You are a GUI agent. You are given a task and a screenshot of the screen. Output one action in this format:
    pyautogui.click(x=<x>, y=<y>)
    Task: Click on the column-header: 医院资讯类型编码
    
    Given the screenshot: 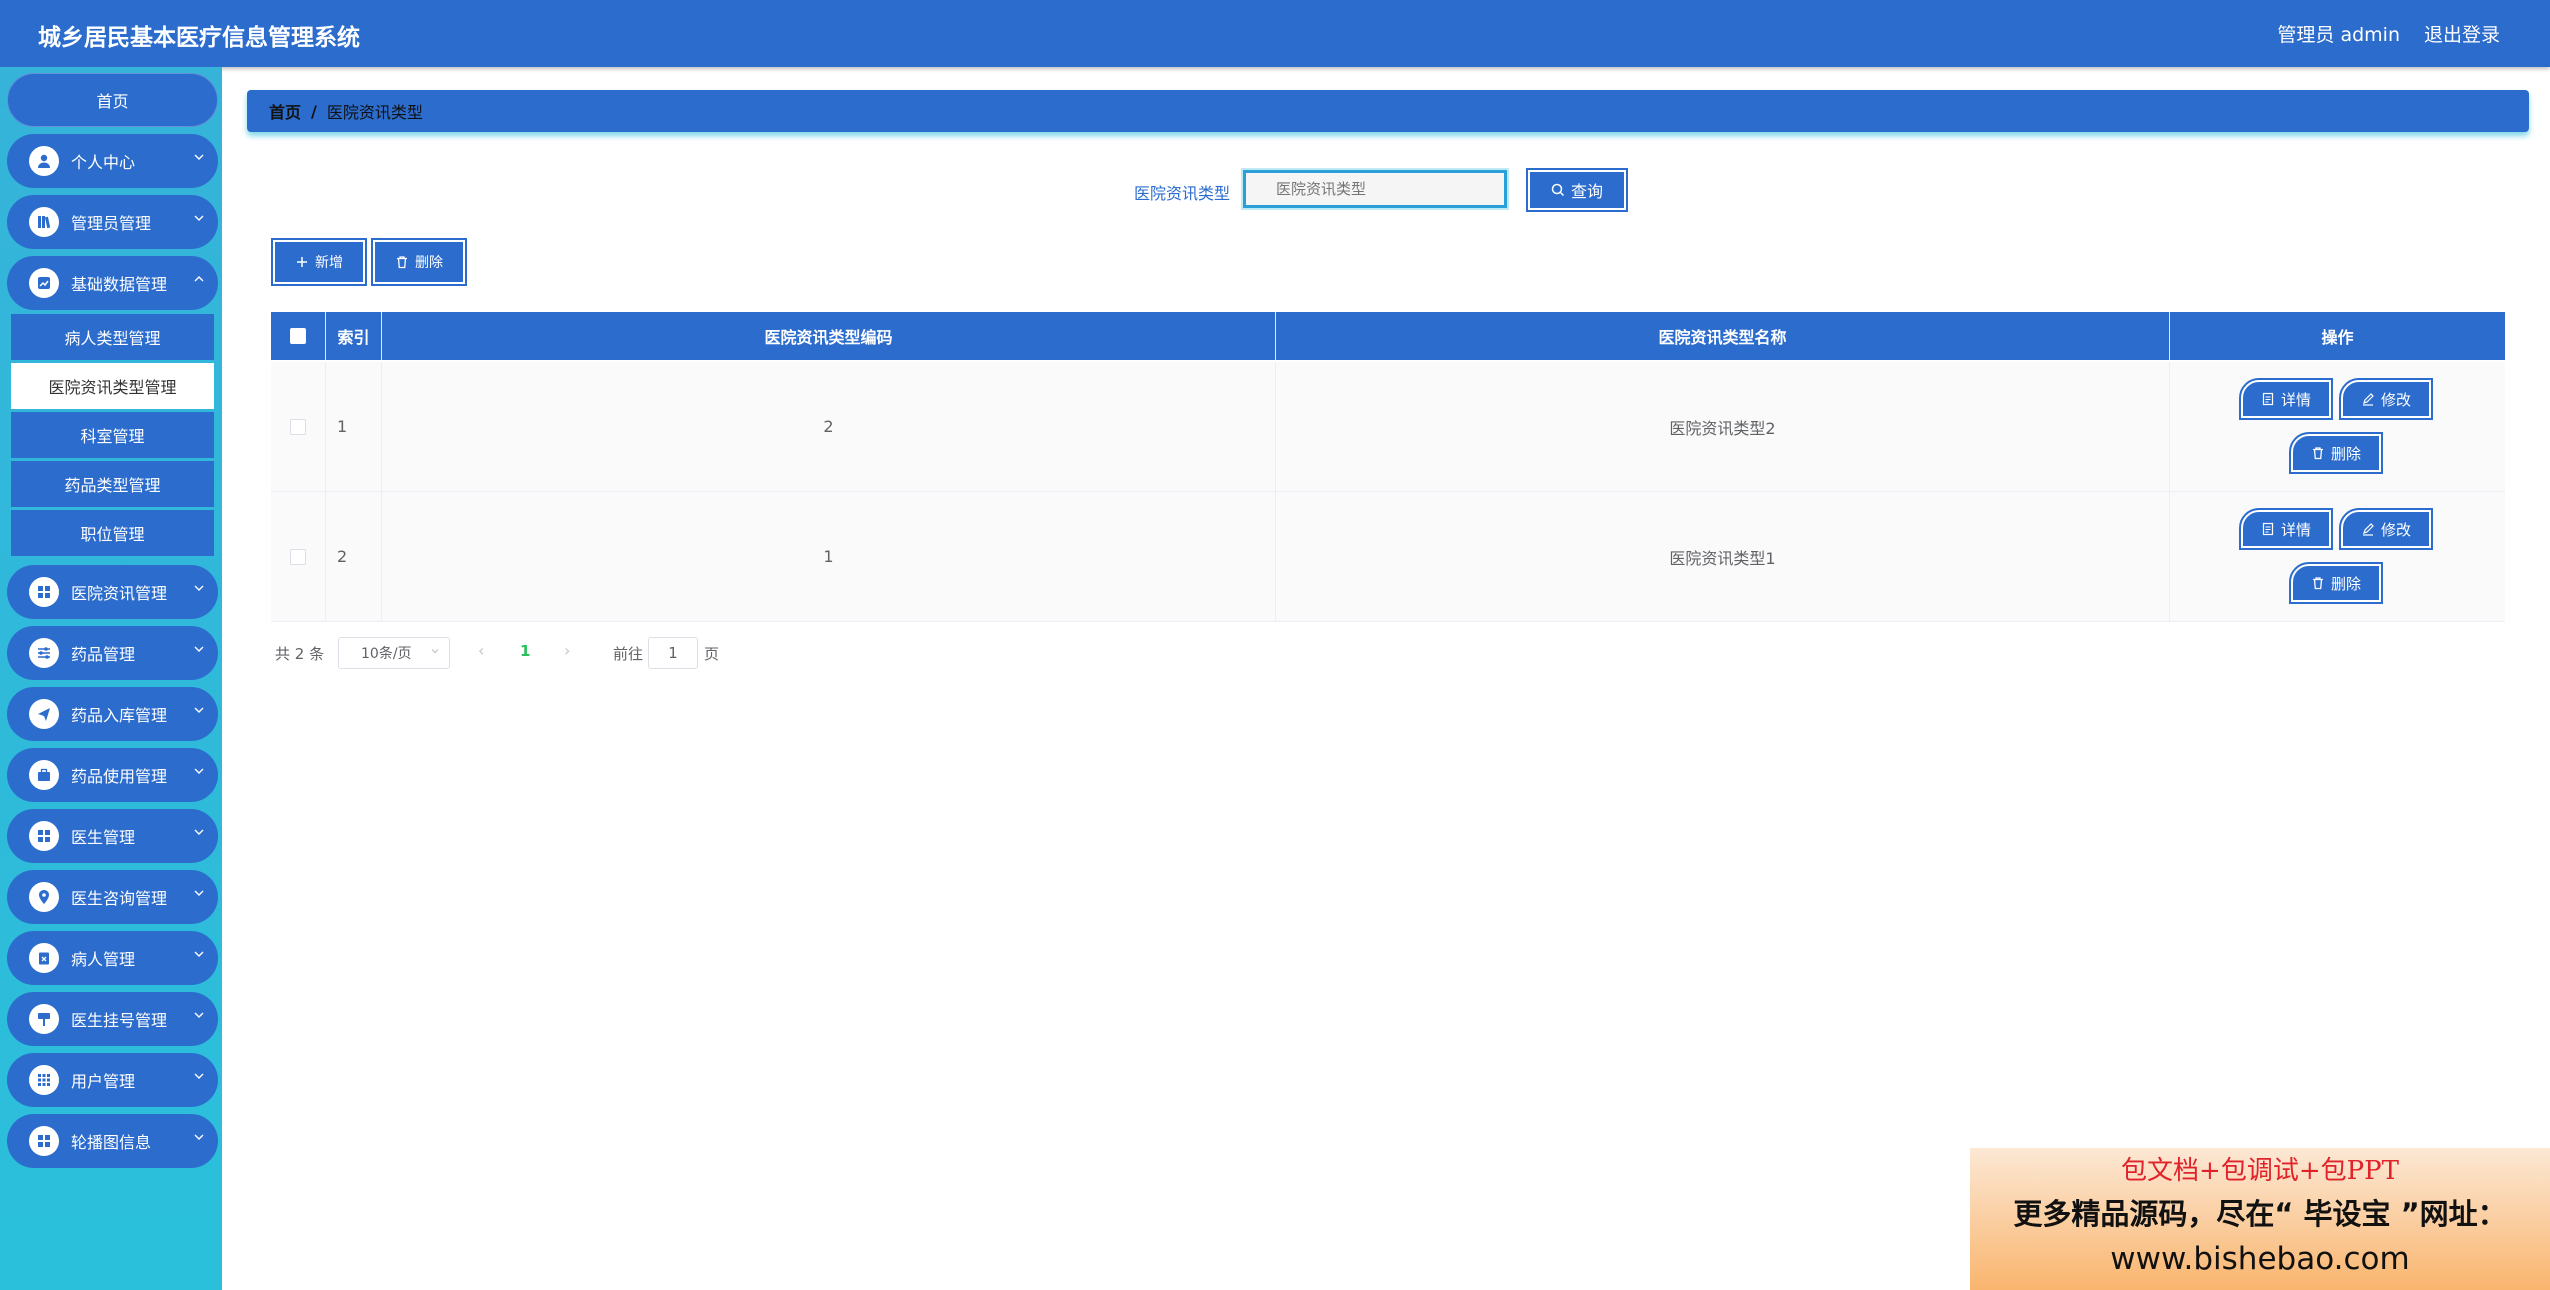 What is the action you would take?
    pyautogui.click(x=829, y=336)
    